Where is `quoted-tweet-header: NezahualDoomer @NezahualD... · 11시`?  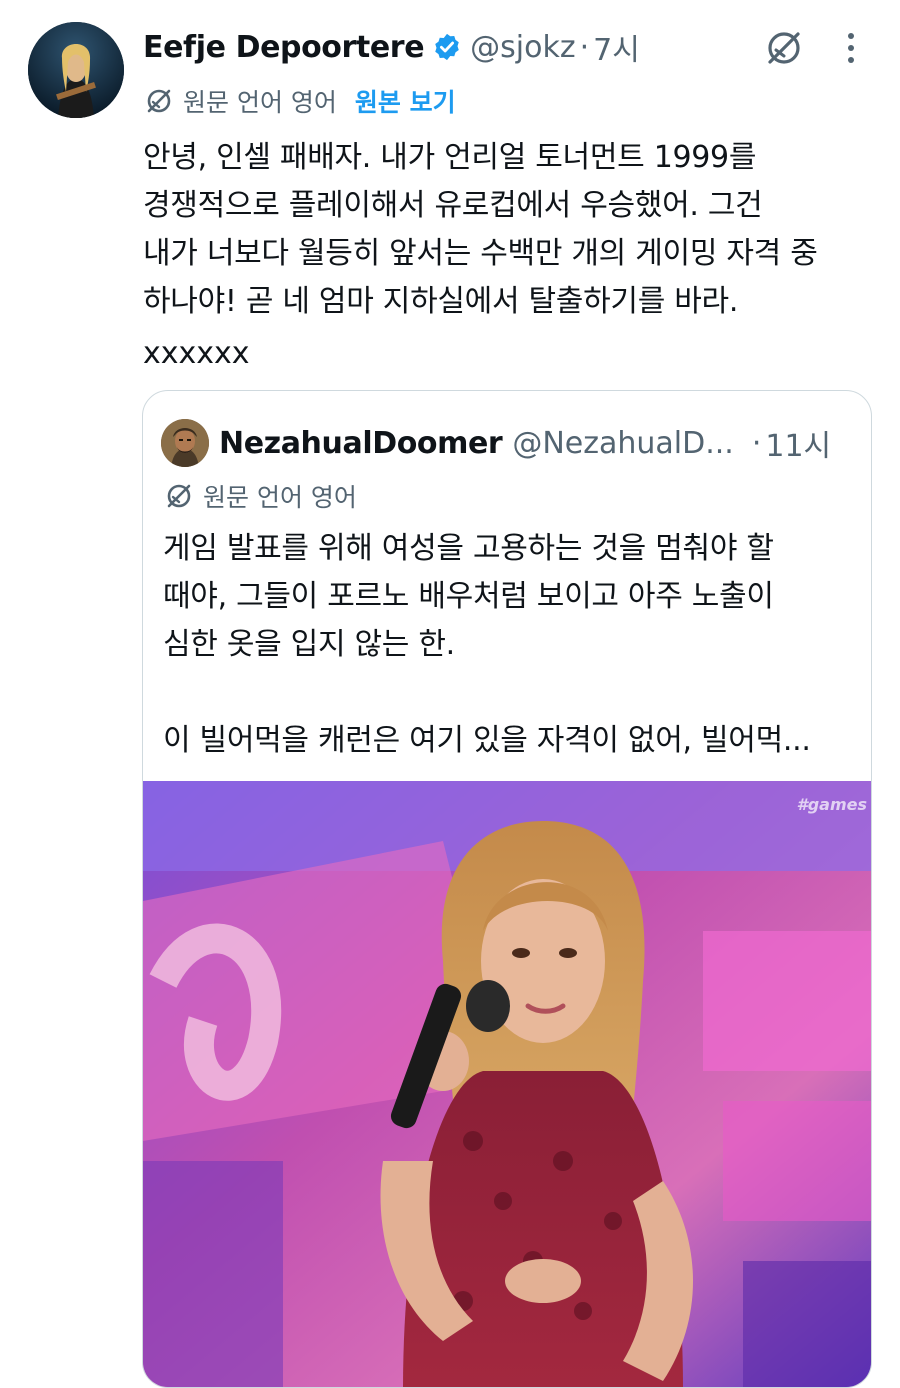 quoted-tweet-header: NezahualDoomer @NezahualD... · 11시 is located at coordinates (525, 443).